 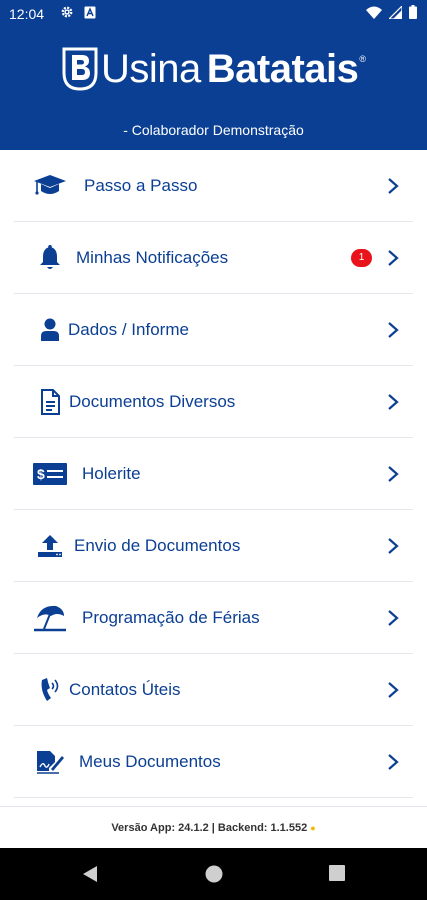 What do you see at coordinates (50, 546) in the screenshot?
I see `upload-icon` at bounding box center [50, 546].